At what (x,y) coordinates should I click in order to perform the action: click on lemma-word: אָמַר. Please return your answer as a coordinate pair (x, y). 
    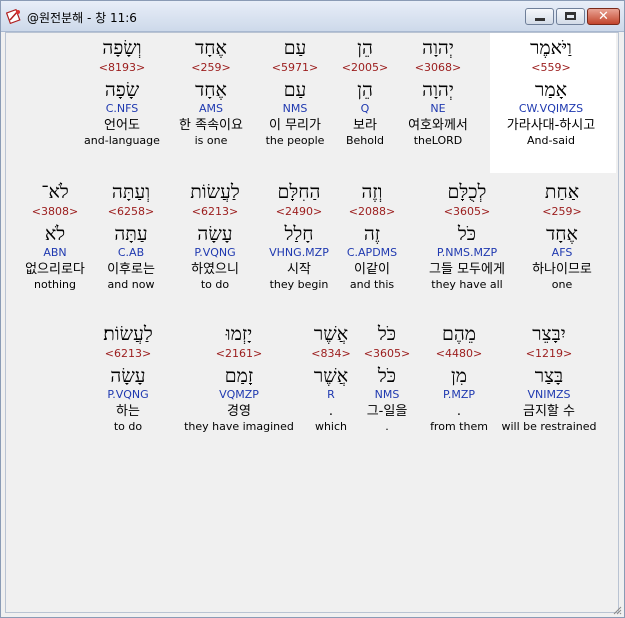
    Looking at the image, I should click on (551, 90).